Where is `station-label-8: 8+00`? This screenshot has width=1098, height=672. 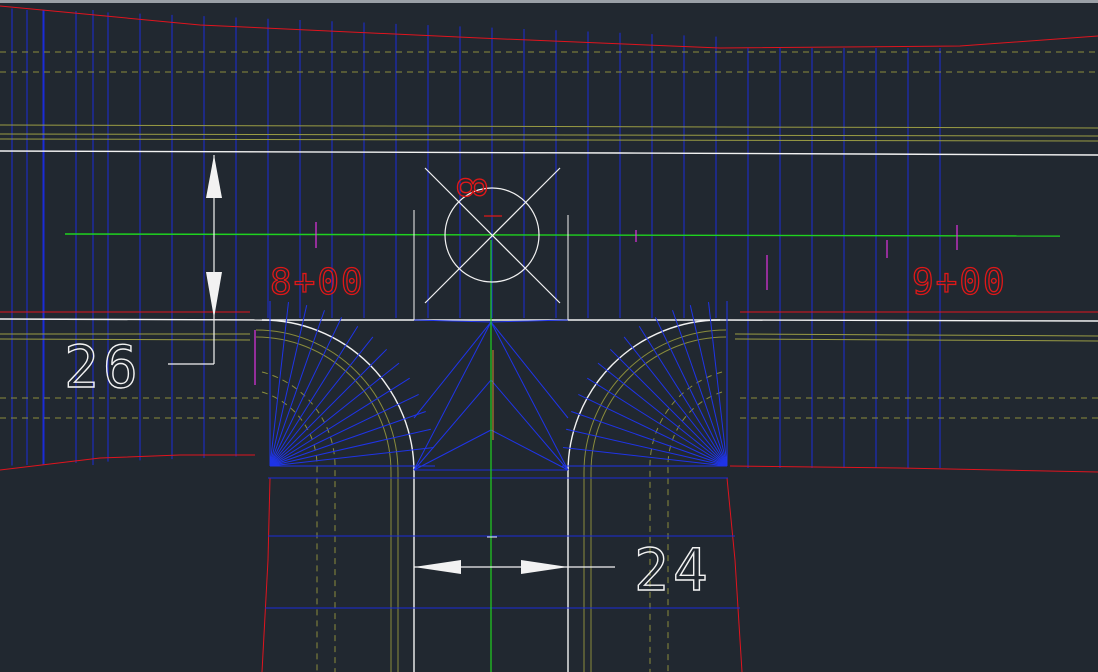
station-label-8: 8+00 is located at coordinates (317, 282).